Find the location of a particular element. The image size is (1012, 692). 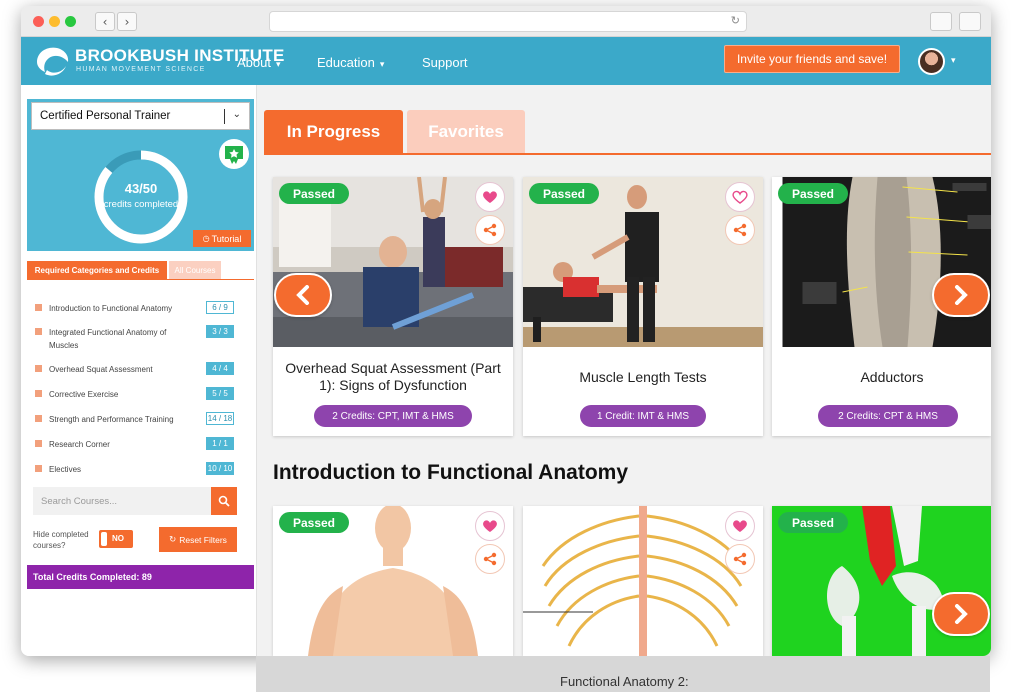

course-card: Passed is located at coordinates (393, 581).